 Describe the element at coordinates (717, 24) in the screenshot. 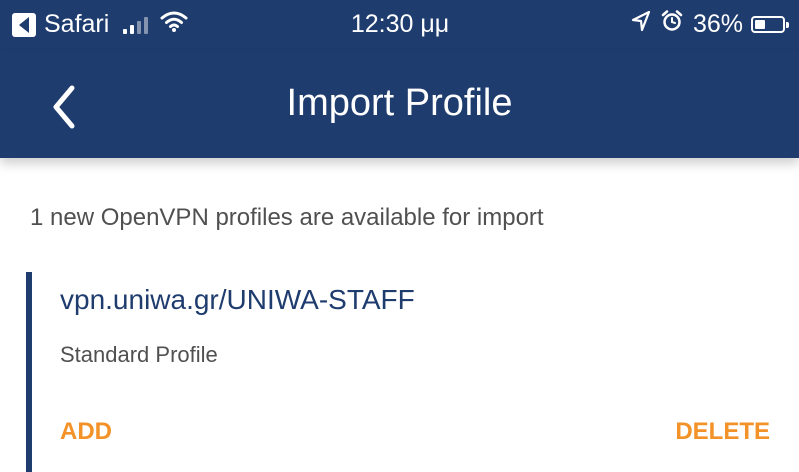

I see `battery-percentage: 36%` at that location.